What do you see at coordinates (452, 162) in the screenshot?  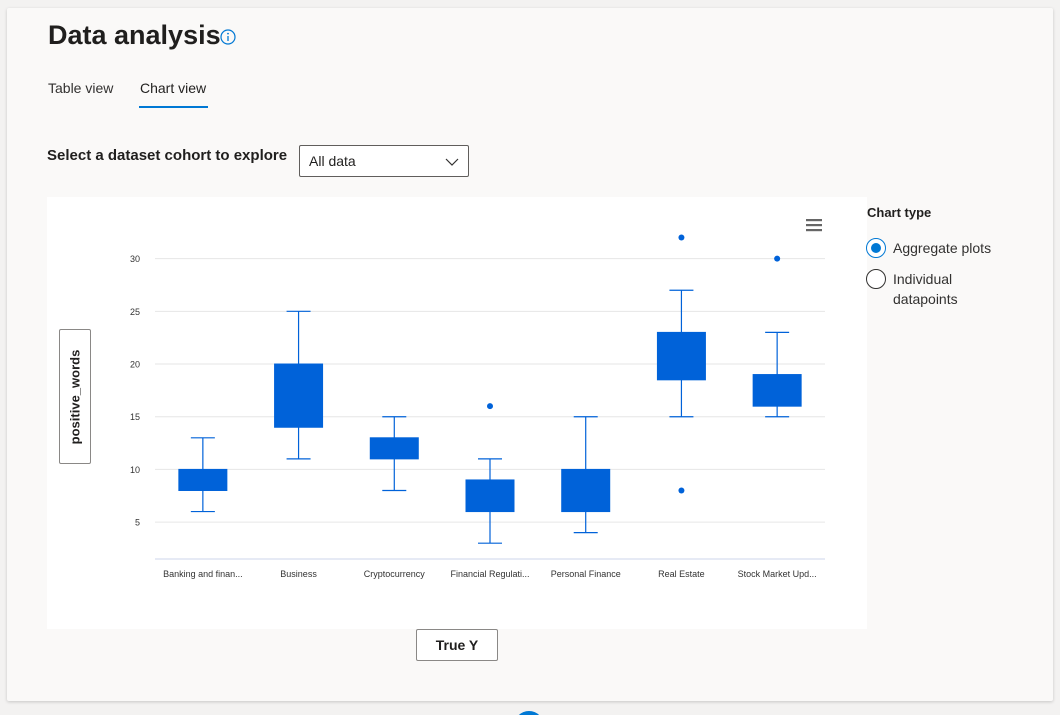 I see `chevron-down-icon` at bounding box center [452, 162].